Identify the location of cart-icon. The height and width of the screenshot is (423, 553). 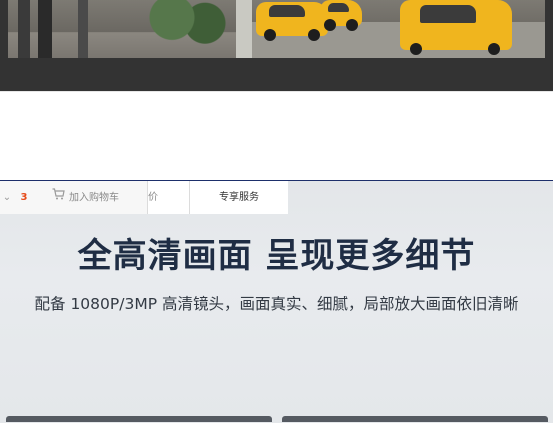
(58, 197).